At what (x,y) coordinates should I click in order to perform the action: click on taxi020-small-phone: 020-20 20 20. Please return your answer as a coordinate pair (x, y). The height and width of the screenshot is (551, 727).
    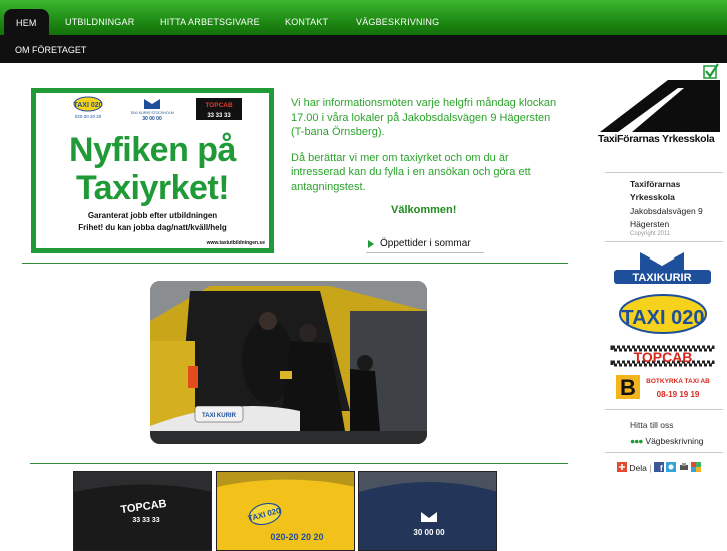
    Looking at the image, I should click on (88, 116).